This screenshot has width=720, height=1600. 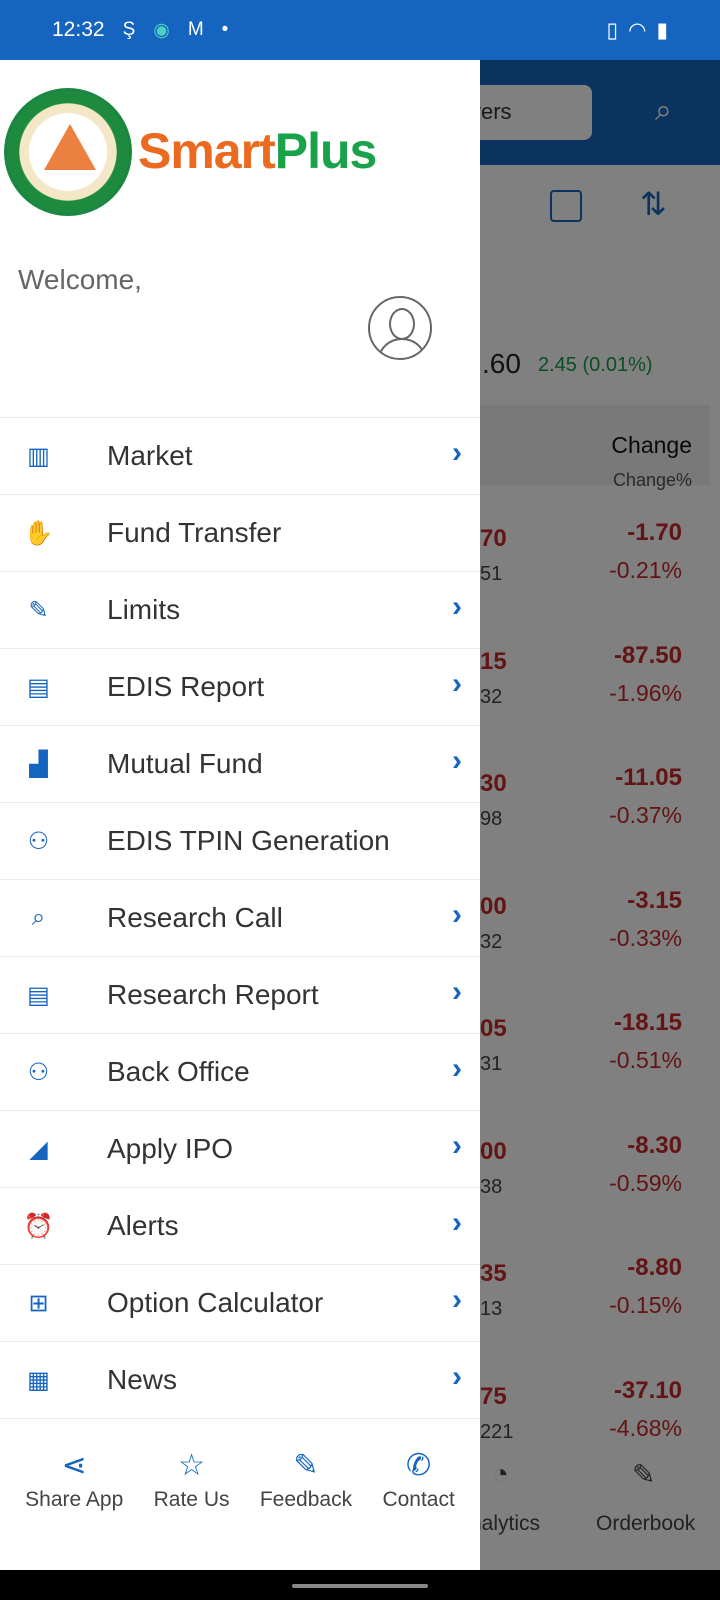 What do you see at coordinates (645, 1427) in the screenshot?
I see `change-pct: -4.68%` at bounding box center [645, 1427].